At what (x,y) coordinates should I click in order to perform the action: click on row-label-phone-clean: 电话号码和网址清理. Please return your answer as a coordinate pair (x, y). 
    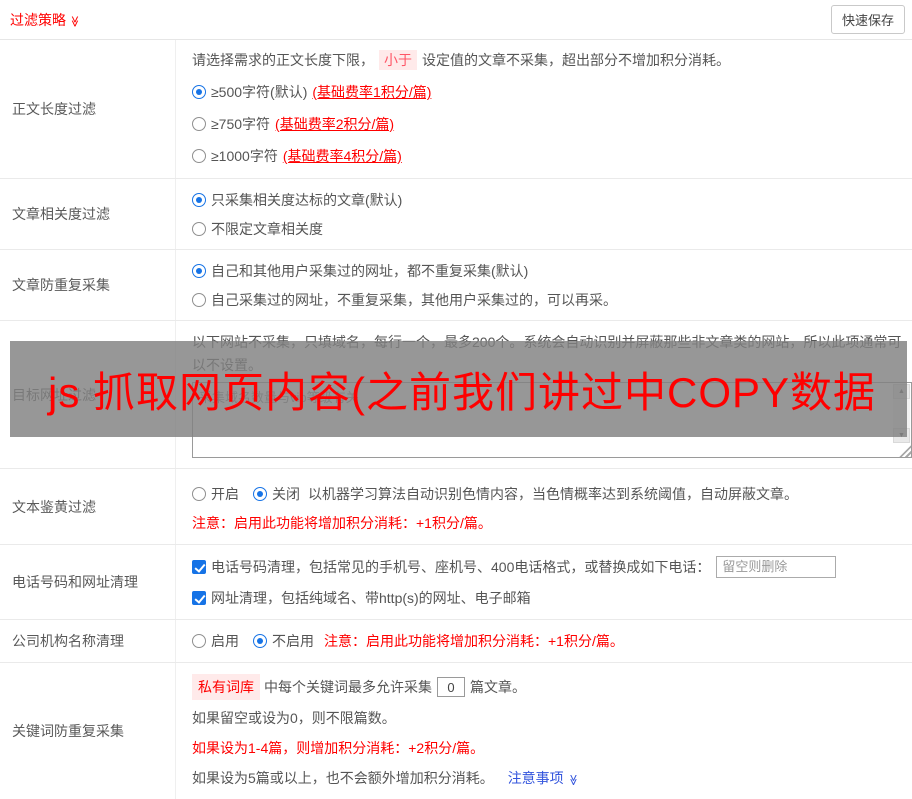
    Looking at the image, I should click on (88, 582).